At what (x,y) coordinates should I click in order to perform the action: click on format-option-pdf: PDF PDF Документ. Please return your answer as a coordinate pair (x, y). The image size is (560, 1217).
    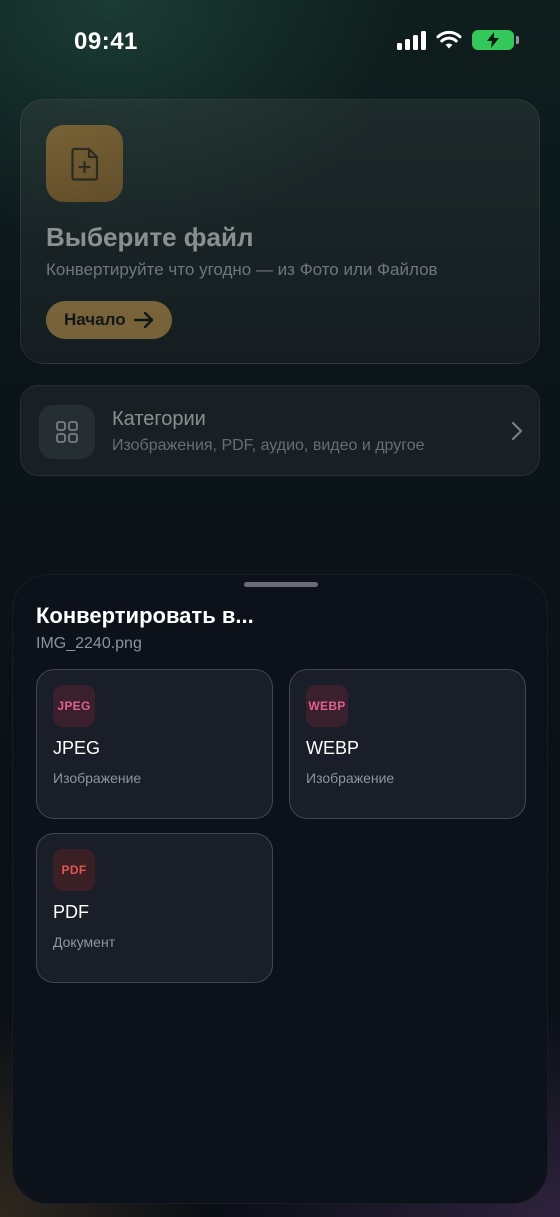
    Looking at the image, I should click on (154, 908).